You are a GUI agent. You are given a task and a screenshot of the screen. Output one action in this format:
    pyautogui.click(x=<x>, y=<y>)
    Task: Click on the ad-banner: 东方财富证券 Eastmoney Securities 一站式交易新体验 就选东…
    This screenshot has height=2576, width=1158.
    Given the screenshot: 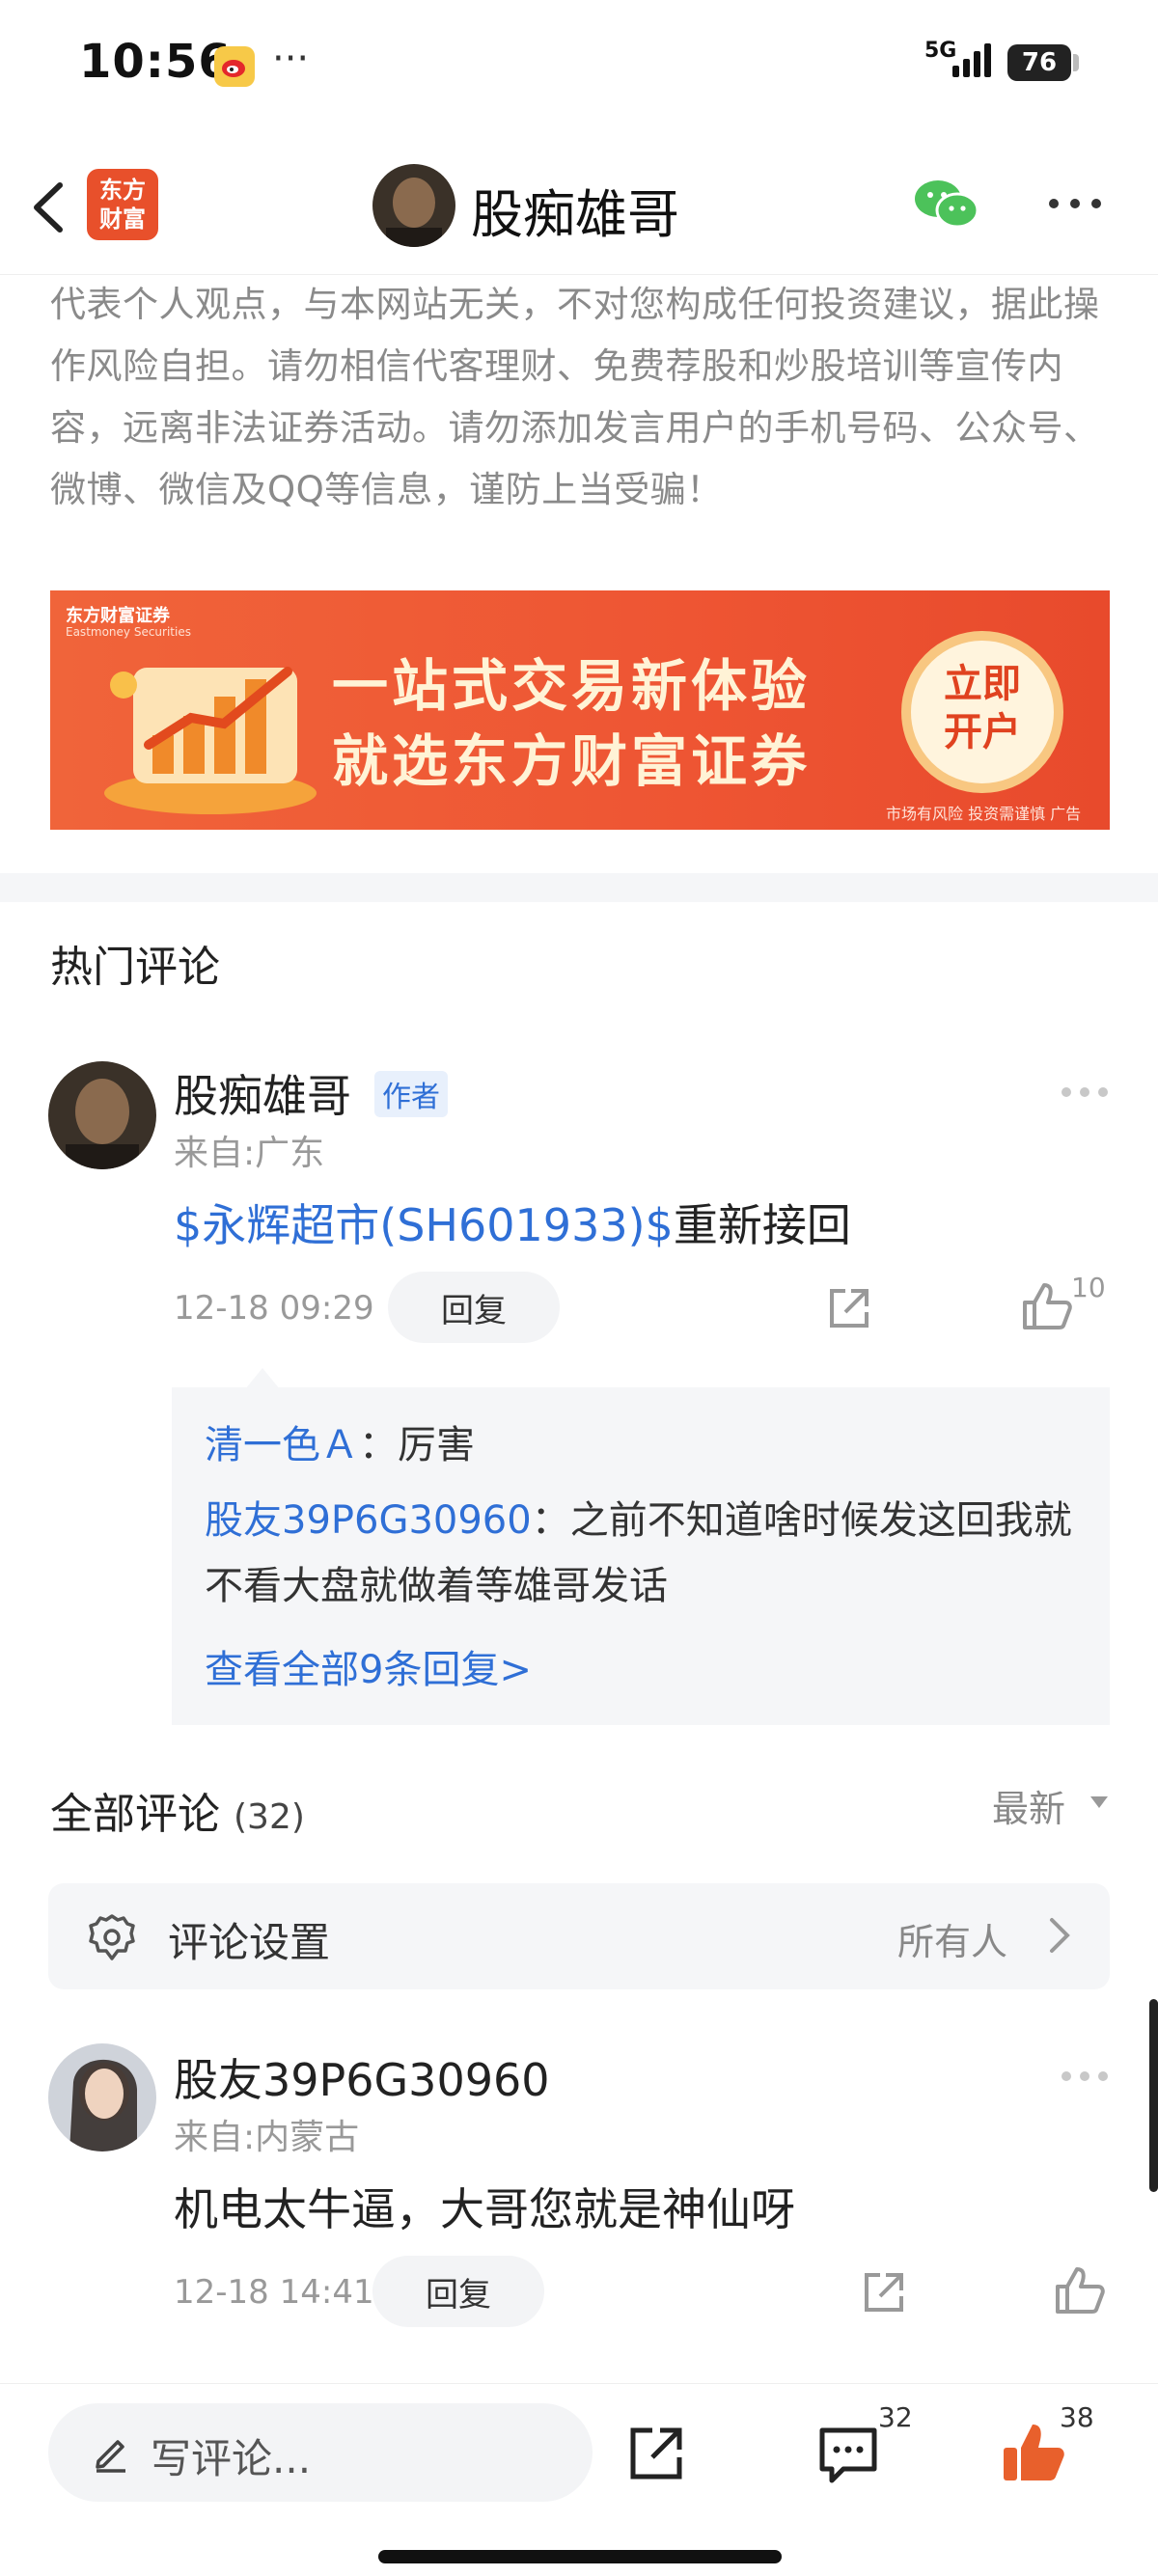 What is the action you would take?
    pyautogui.click(x=580, y=710)
    